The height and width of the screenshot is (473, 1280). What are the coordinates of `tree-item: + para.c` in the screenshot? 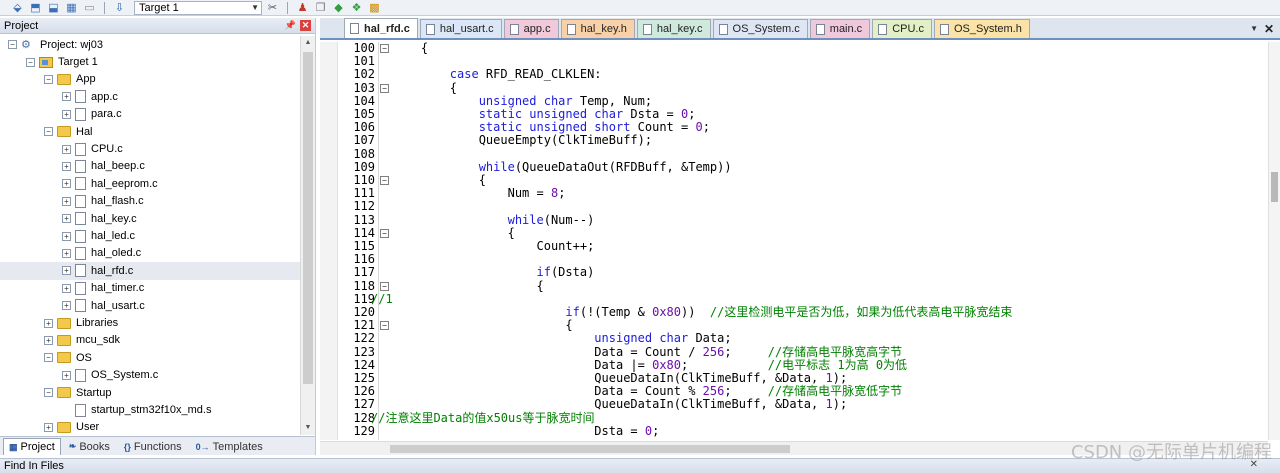 It's located at (150, 114).